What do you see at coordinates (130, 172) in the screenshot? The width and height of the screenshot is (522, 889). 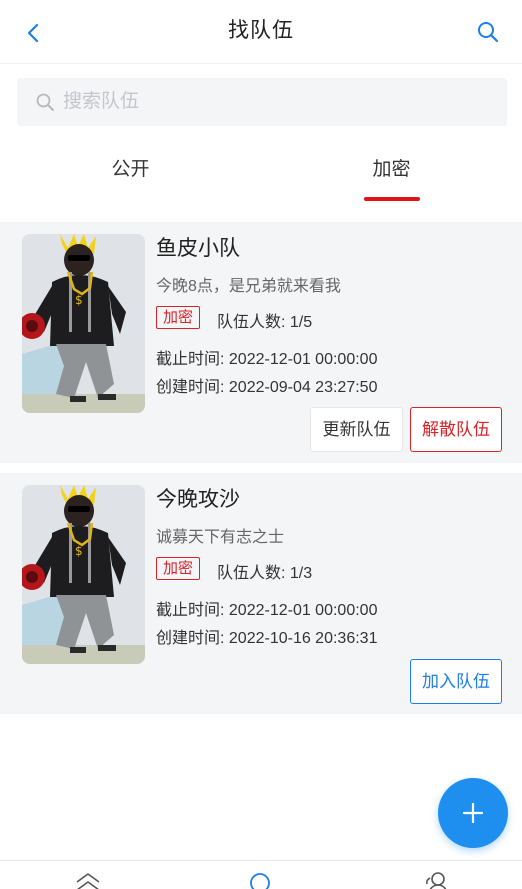 I see `tab-public: 公开` at bounding box center [130, 172].